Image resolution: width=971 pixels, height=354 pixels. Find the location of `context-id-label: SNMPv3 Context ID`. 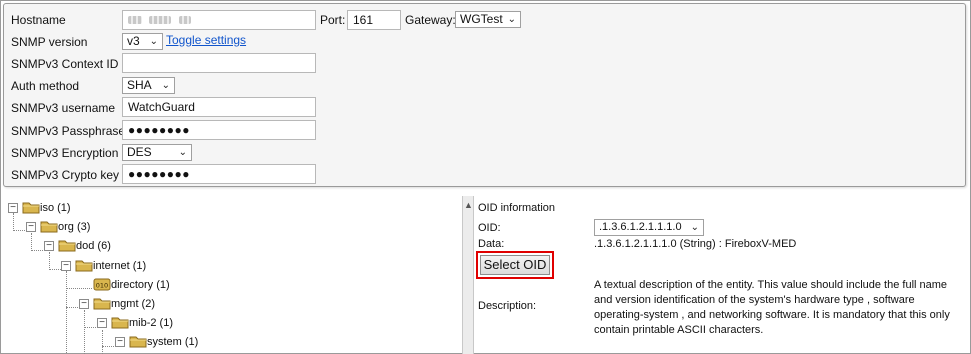

context-id-label: SNMPv3 Context ID is located at coordinates (65, 64).